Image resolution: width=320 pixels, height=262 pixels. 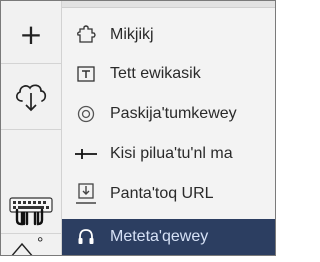 What do you see at coordinates (168, 4) in the screenshot?
I see `menu-top-edge` at bounding box center [168, 4].